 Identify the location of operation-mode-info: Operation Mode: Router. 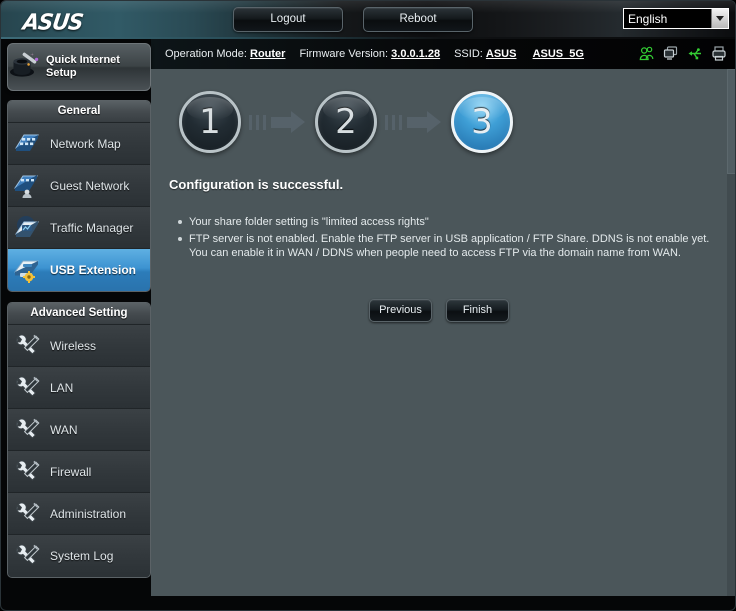
(225, 54).